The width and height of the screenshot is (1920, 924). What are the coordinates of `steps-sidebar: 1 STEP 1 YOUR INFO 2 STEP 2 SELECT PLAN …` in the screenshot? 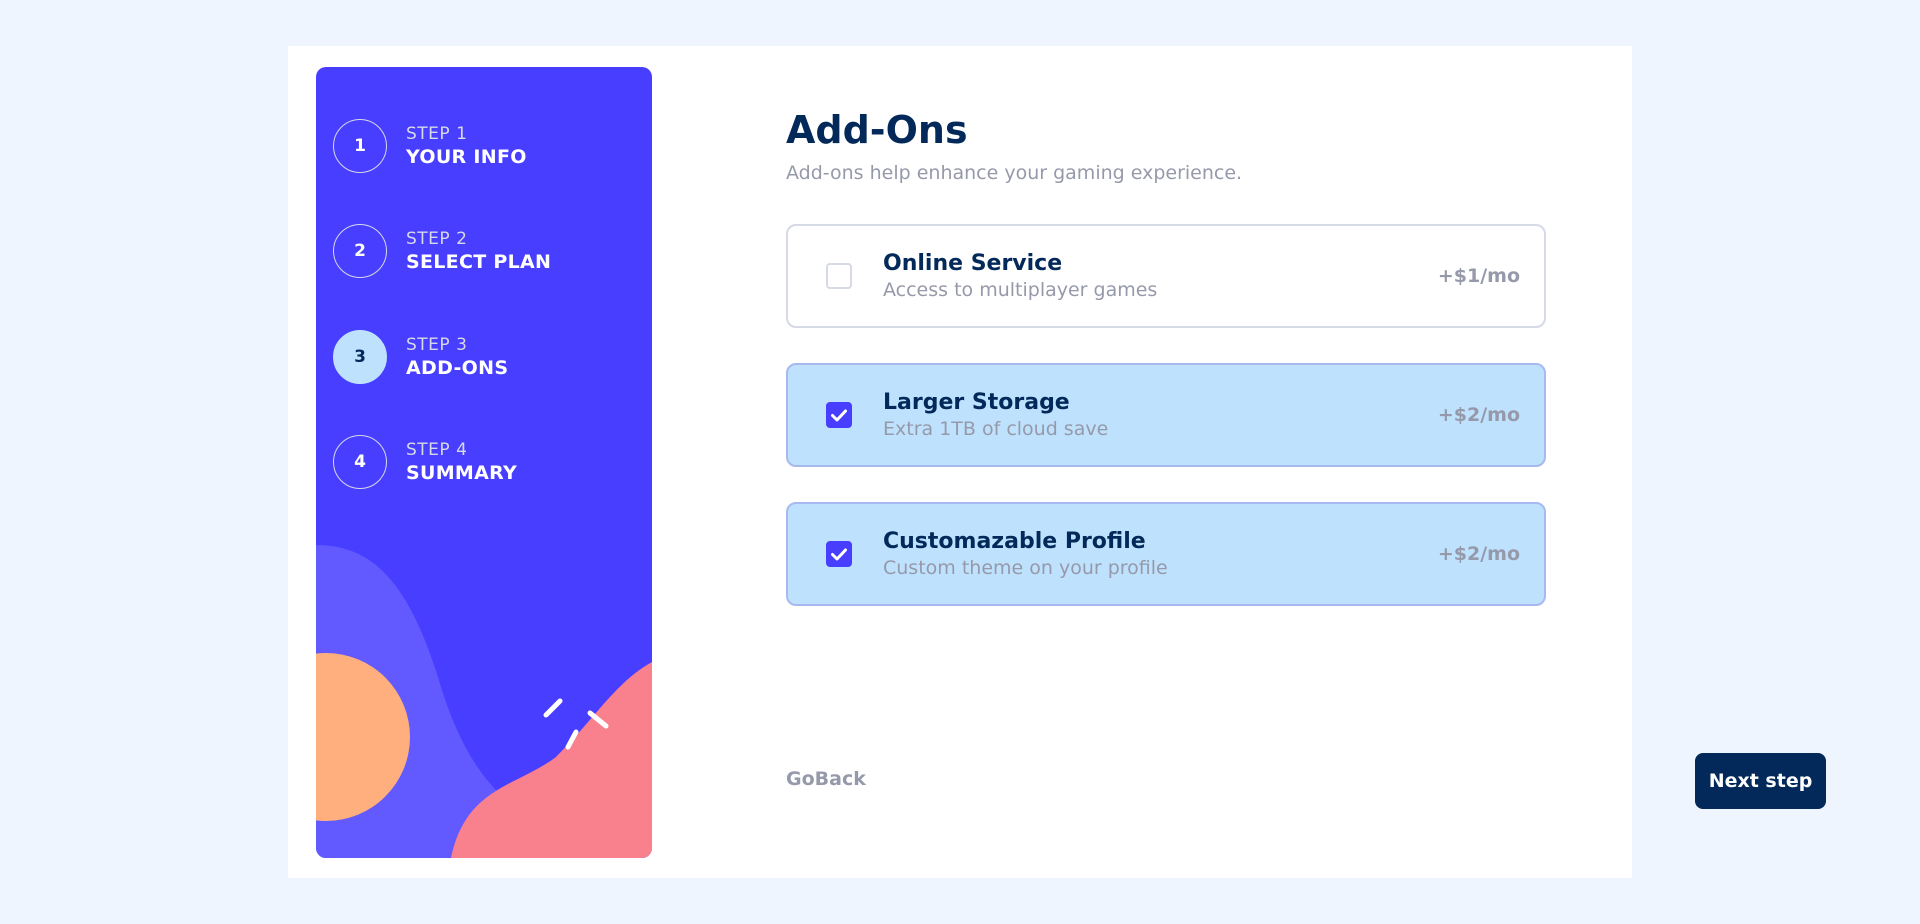 It's located at (484, 462).